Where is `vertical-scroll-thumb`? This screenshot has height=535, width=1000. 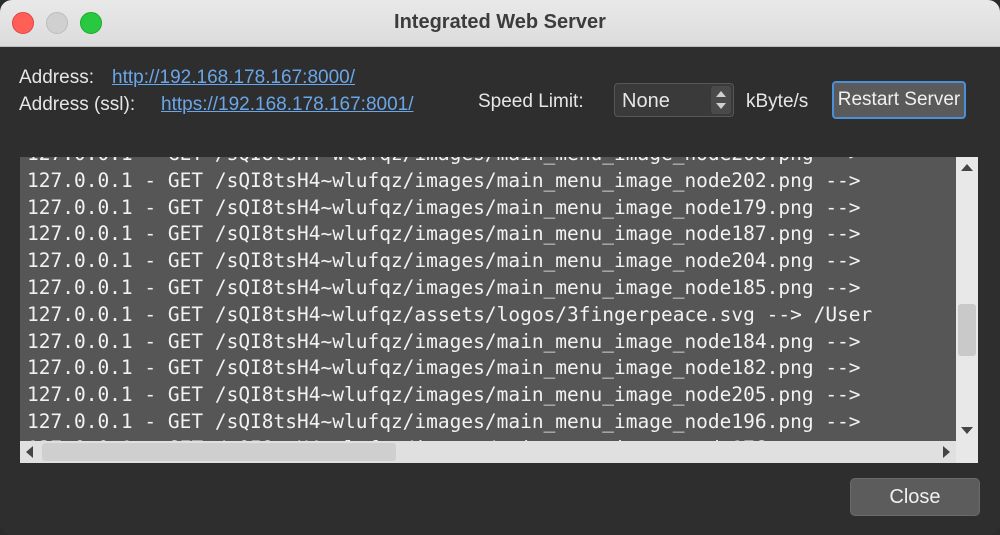 vertical-scroll-thumb is located at coordinates (967, 330).